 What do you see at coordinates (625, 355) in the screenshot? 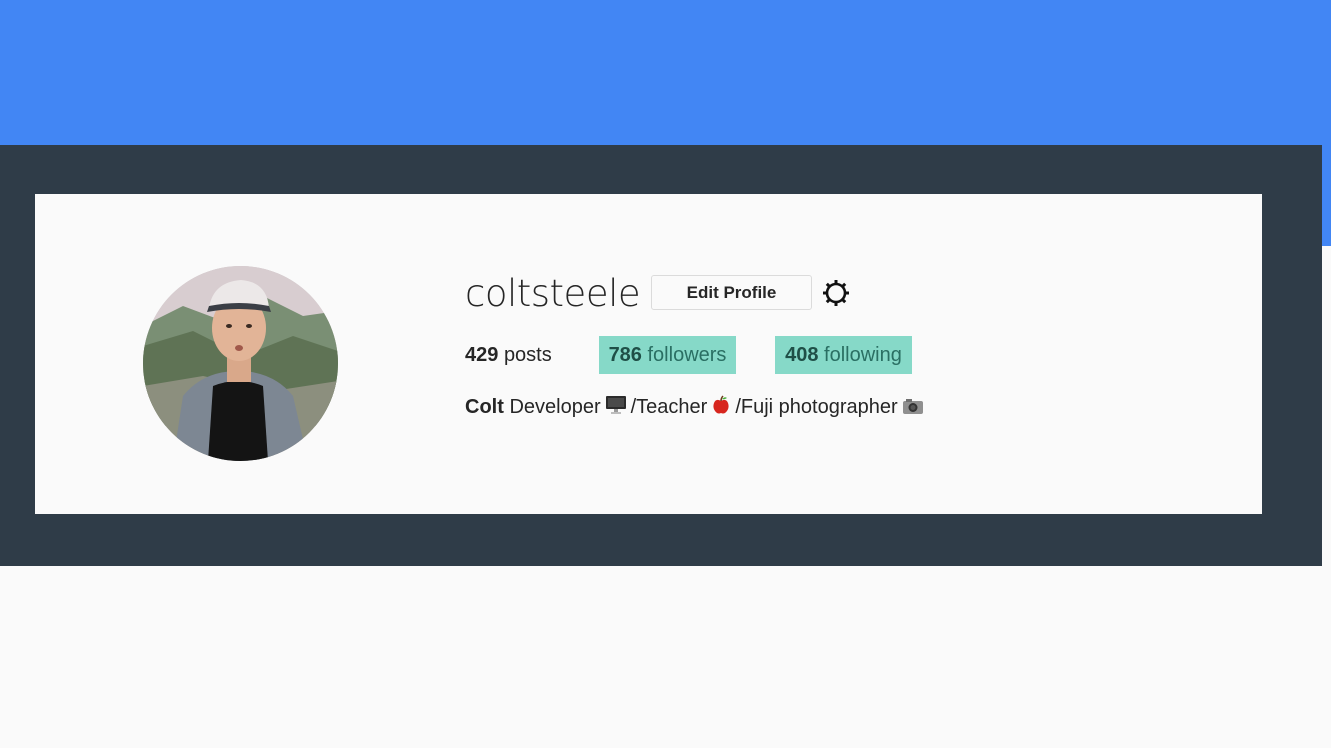
I see `followers-count: 786` at bounding box center [625, 355].